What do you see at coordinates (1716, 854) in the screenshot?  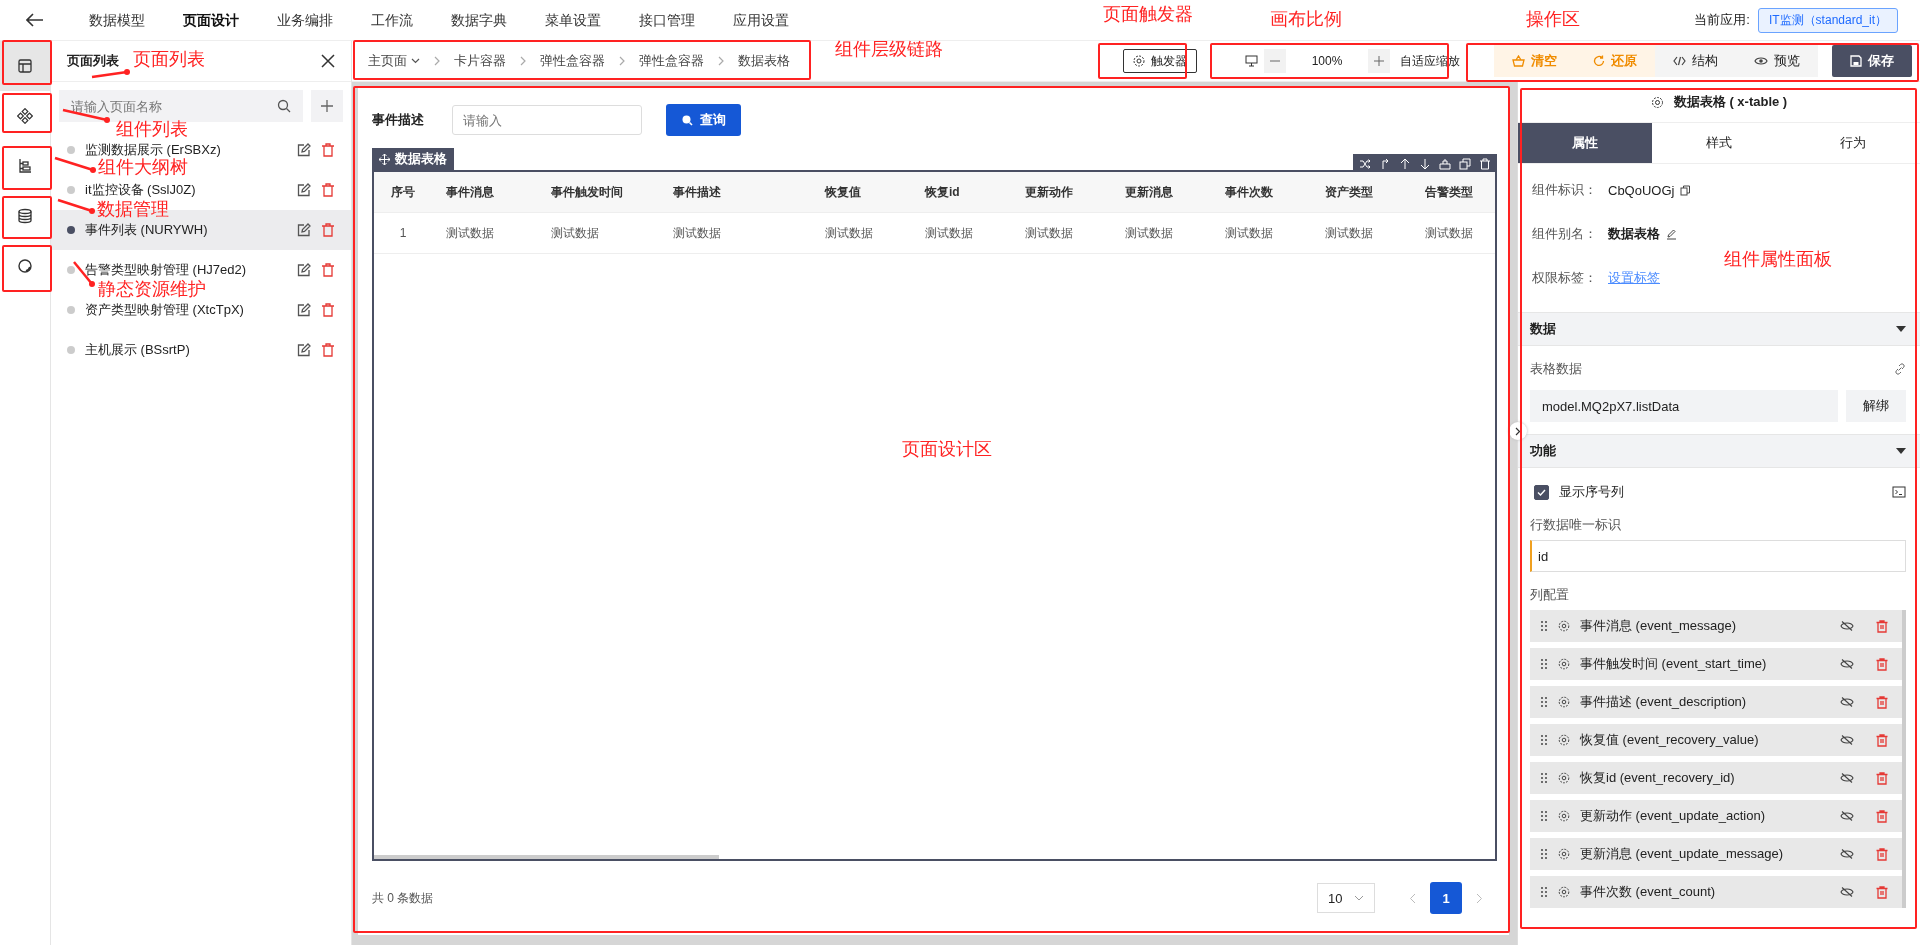 I see `column-config-item: 更新消息 (event_update_message)` at bounding box center [1716, 854].